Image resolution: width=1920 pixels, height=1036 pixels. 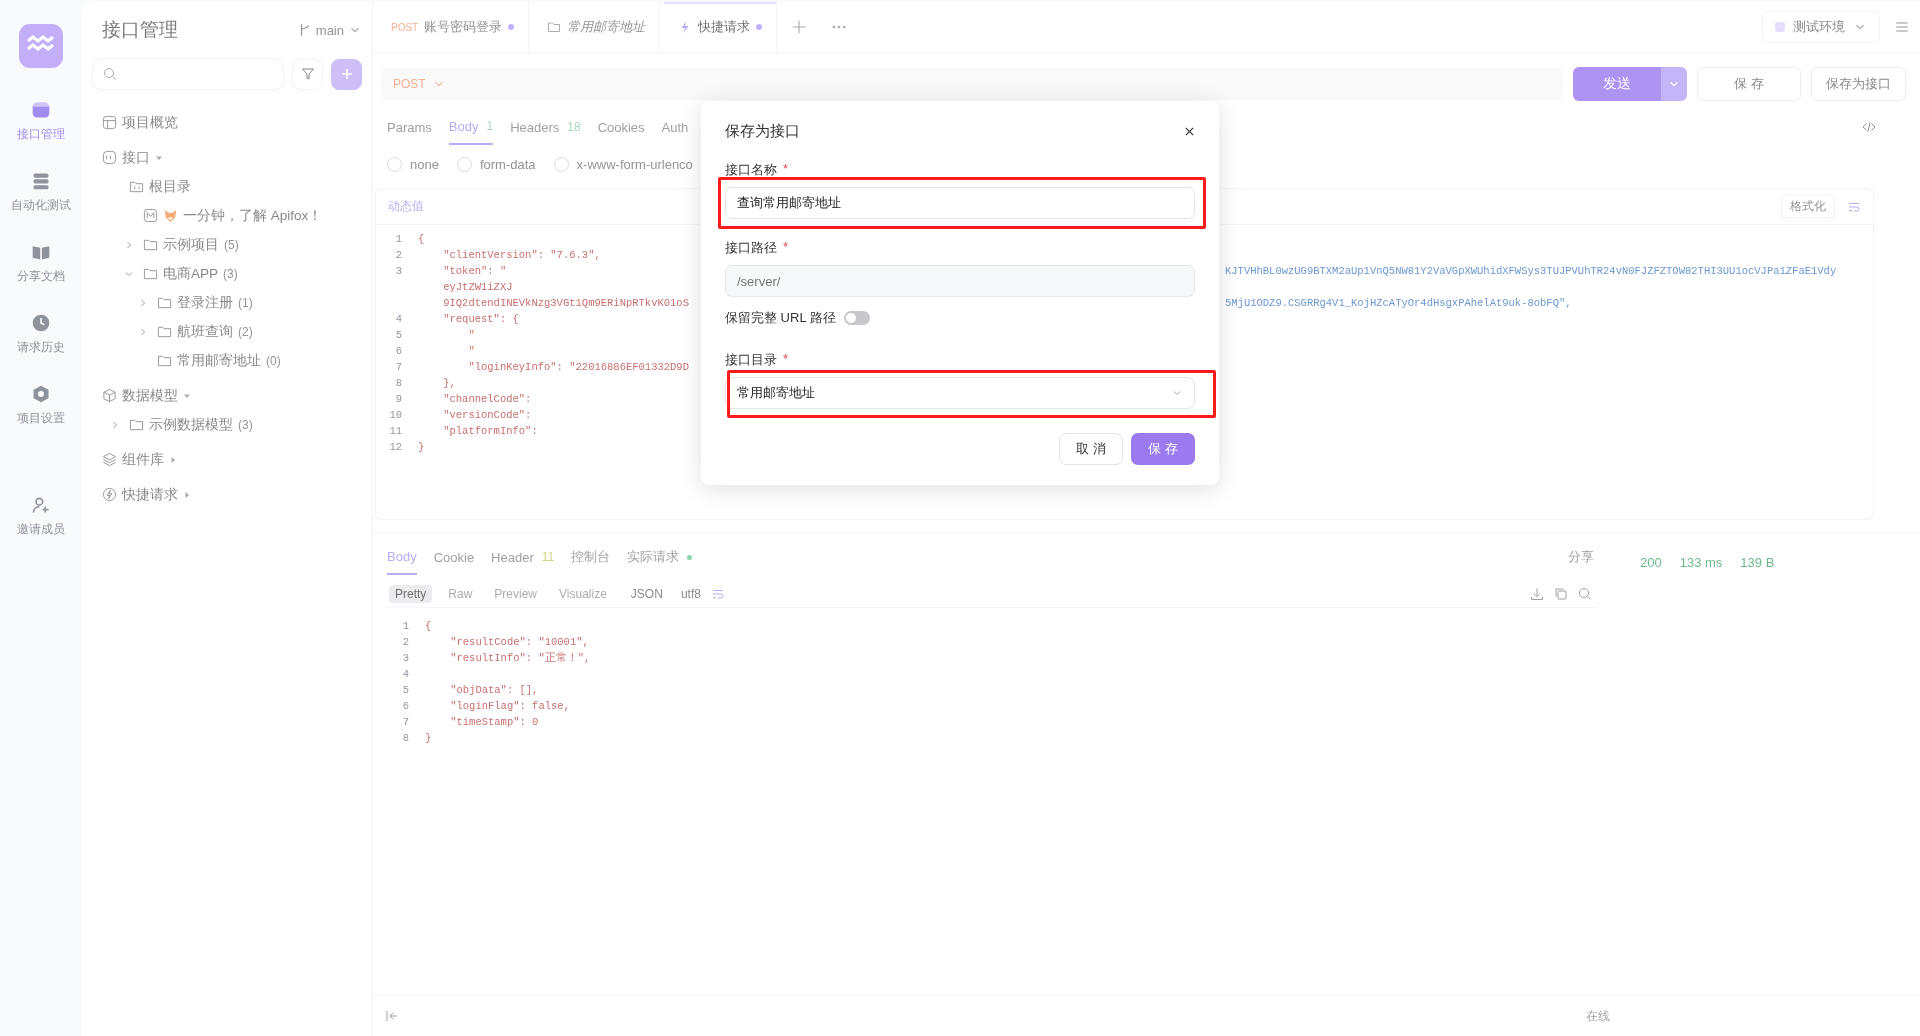 I want to click on response-tab: Header 11, so click(x=523, y=557).